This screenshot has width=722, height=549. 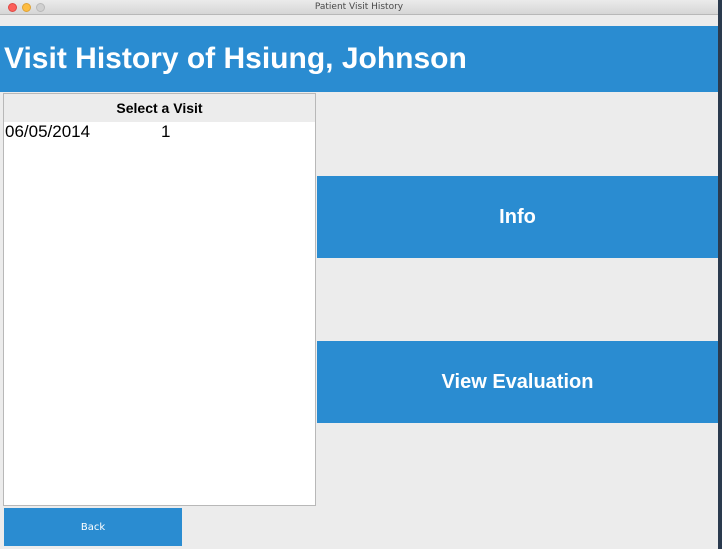 What do you see at coordinates (517, 217) in the screenshot?
I see `info-button: Info` at bounding box center [517, 217].